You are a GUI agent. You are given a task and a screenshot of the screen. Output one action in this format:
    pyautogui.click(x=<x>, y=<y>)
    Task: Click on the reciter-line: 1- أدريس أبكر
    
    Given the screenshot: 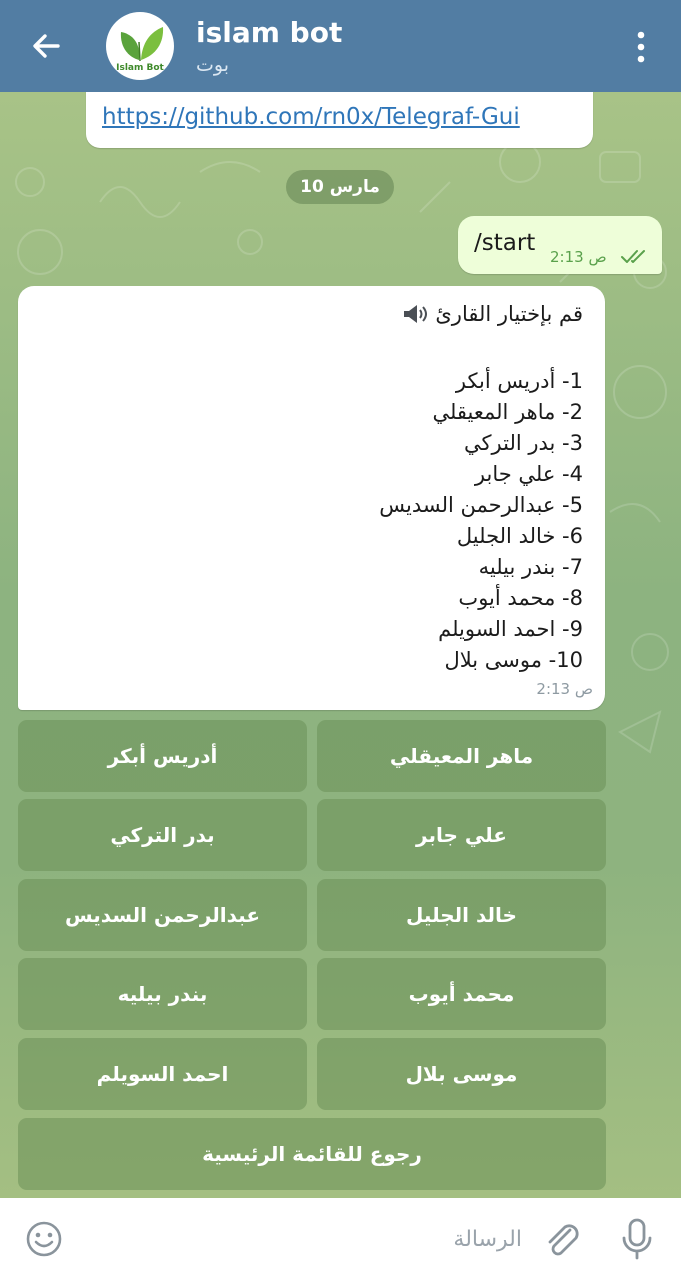 What is the action you would take?
    pyautogui.click(x=519, y=381)
    